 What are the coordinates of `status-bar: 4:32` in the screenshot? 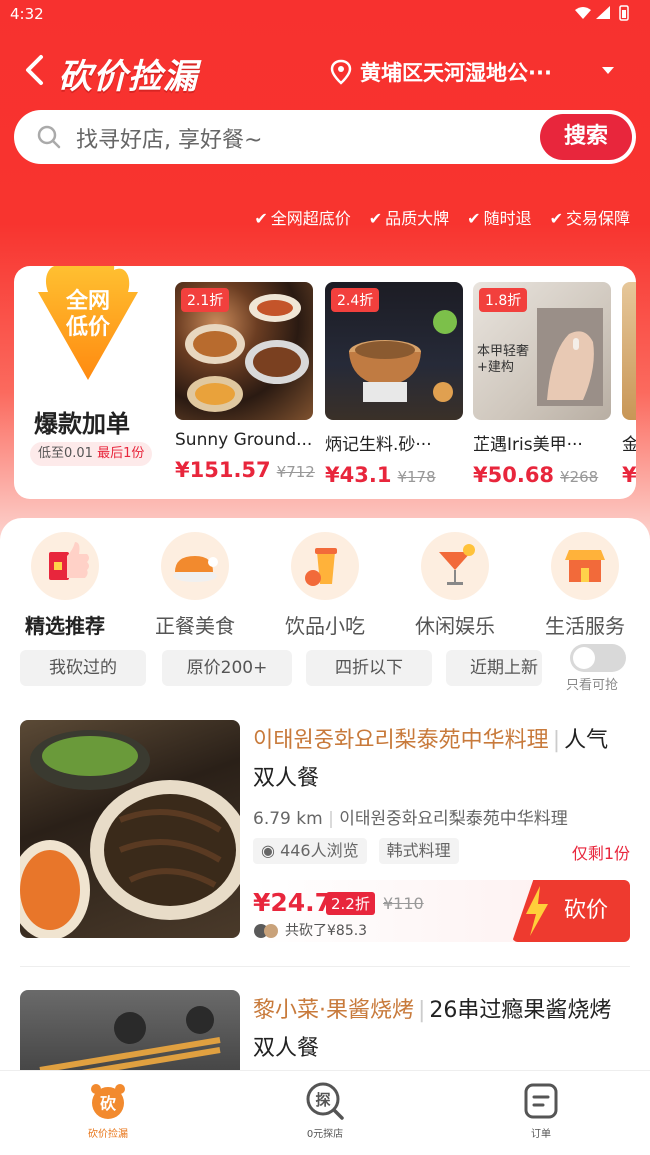 It's located at (325, 14).